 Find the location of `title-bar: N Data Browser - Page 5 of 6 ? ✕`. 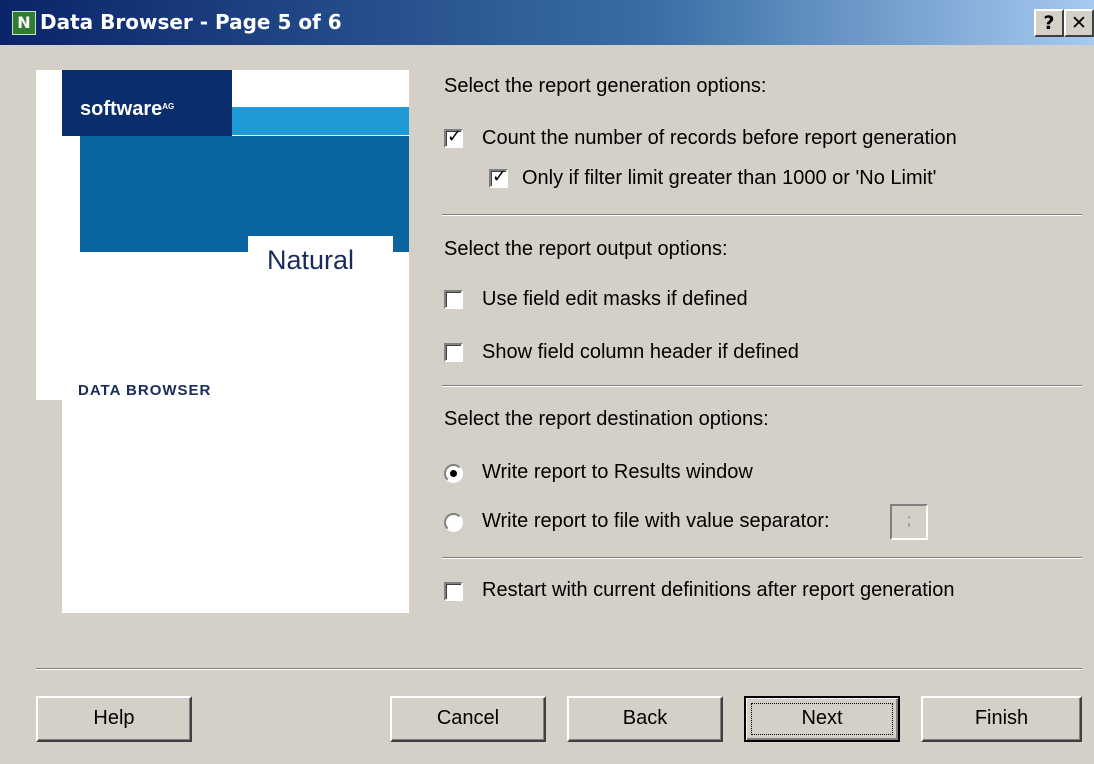

title-bar: N Data Browser - Page 5 of 6 ? ✕ is located at coordinates (547, 22).